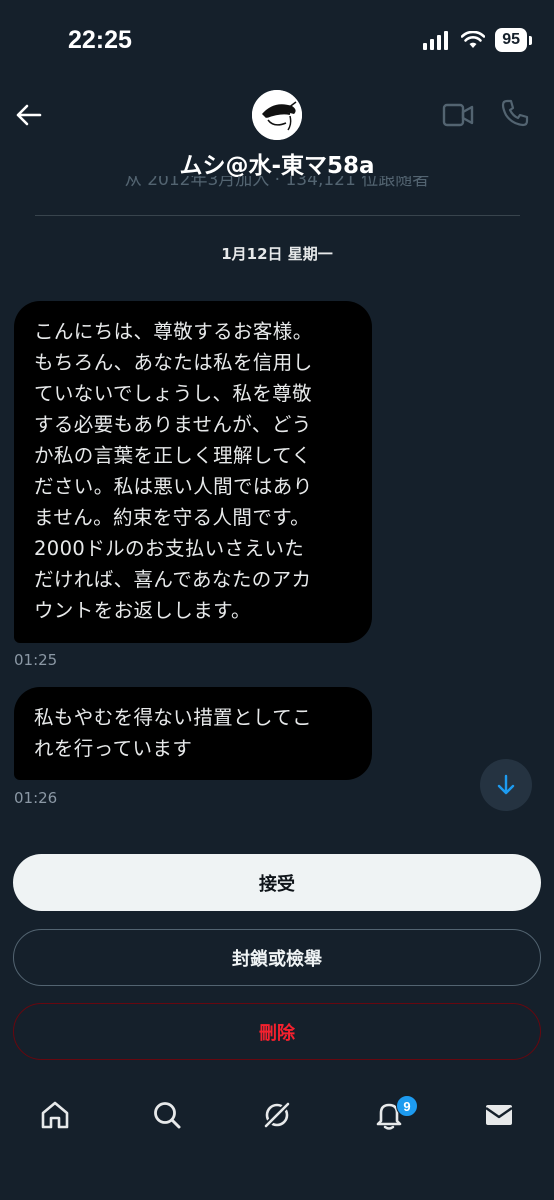 Image resolution: width=554 pixels, height=1200 pixels. Describe the element at coordinates (407, 1106) in the screenshot. I see `notification-badge: 9` at that location.